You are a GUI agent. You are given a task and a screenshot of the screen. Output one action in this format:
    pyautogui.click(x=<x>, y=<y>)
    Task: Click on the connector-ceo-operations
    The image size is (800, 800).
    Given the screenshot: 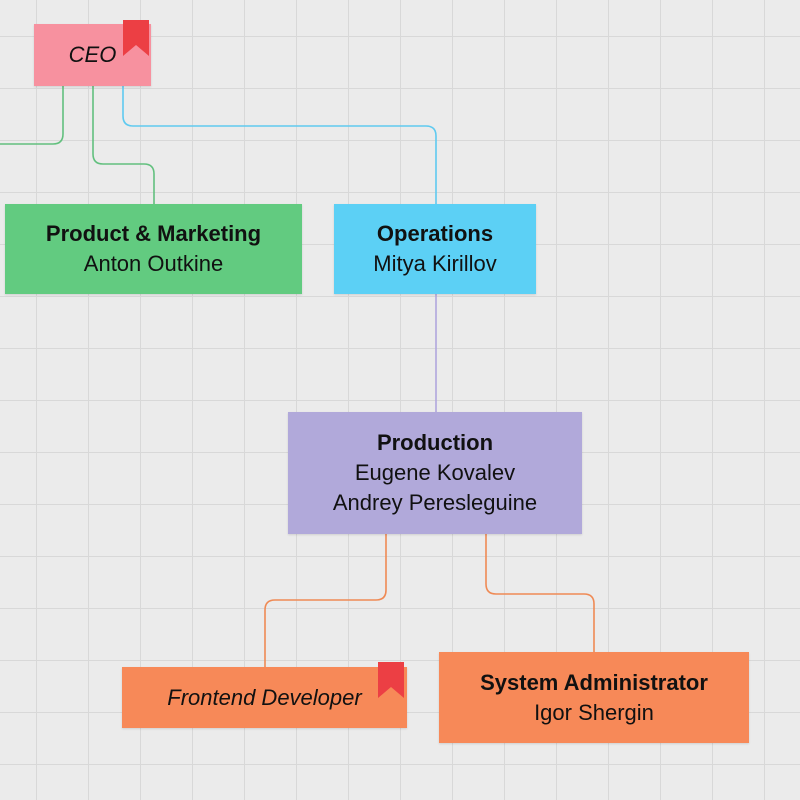 What is the action you would take?
    pyautogui.click(x=279, y=145)
    